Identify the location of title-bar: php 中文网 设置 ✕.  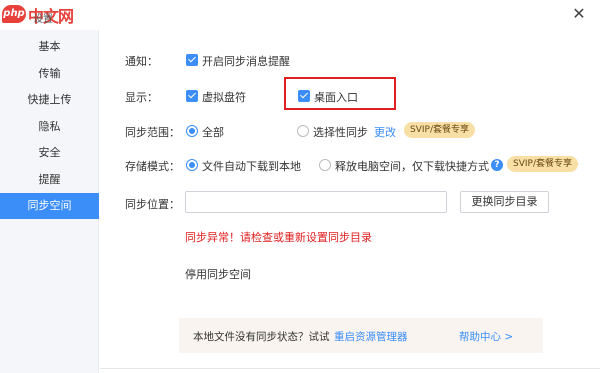
(300, 15).